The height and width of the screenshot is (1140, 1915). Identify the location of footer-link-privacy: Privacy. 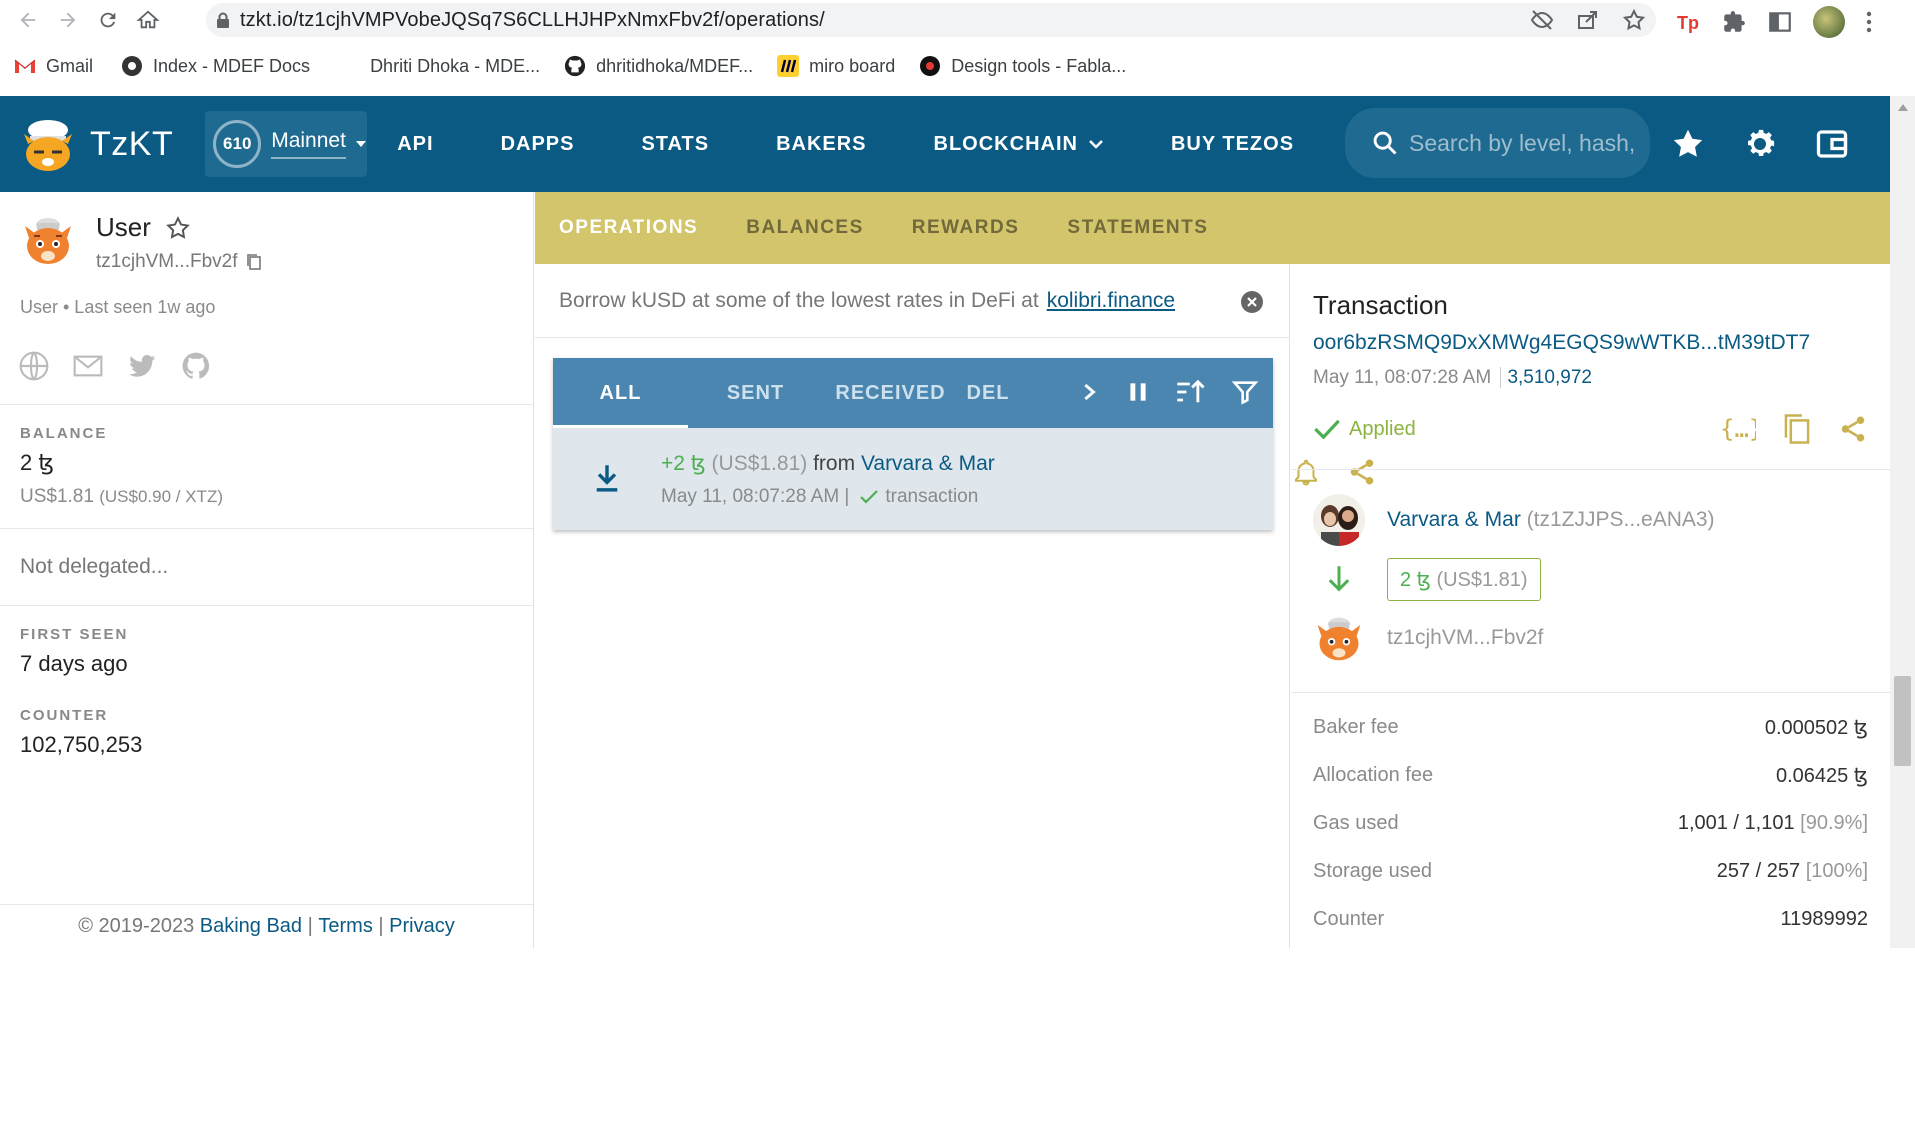
(422, 926).